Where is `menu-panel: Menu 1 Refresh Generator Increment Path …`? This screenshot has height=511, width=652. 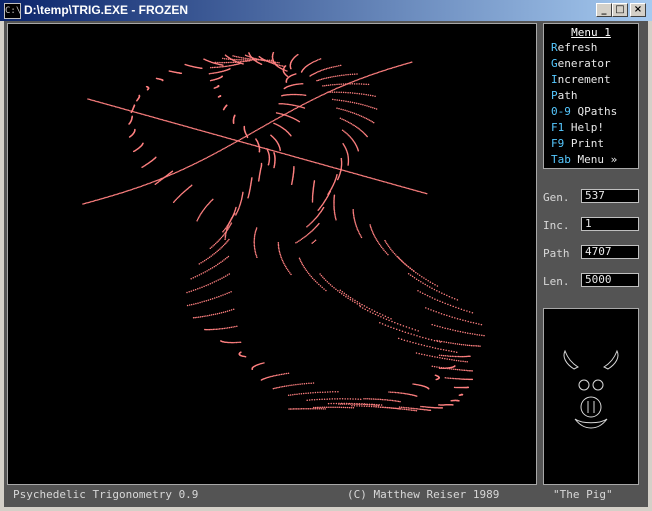 menu-panel: Menu 1 Refresh Generator Increment Path … is located at coordinates (591, 96).